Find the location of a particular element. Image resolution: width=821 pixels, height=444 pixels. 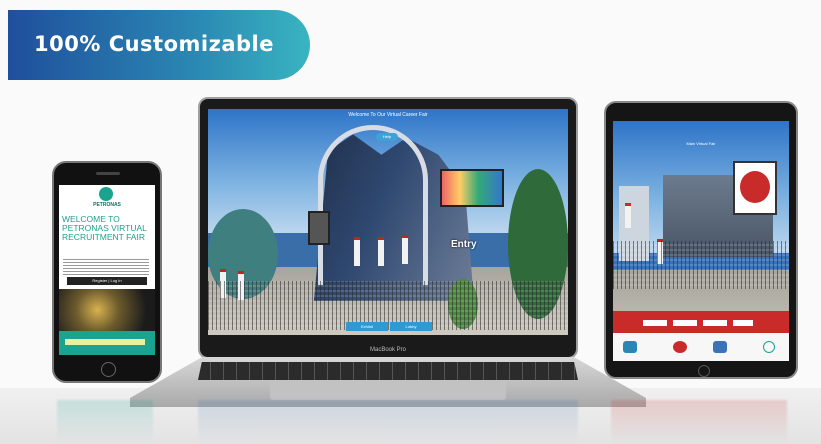

phone-email-input is located at coordinates (105, 342).